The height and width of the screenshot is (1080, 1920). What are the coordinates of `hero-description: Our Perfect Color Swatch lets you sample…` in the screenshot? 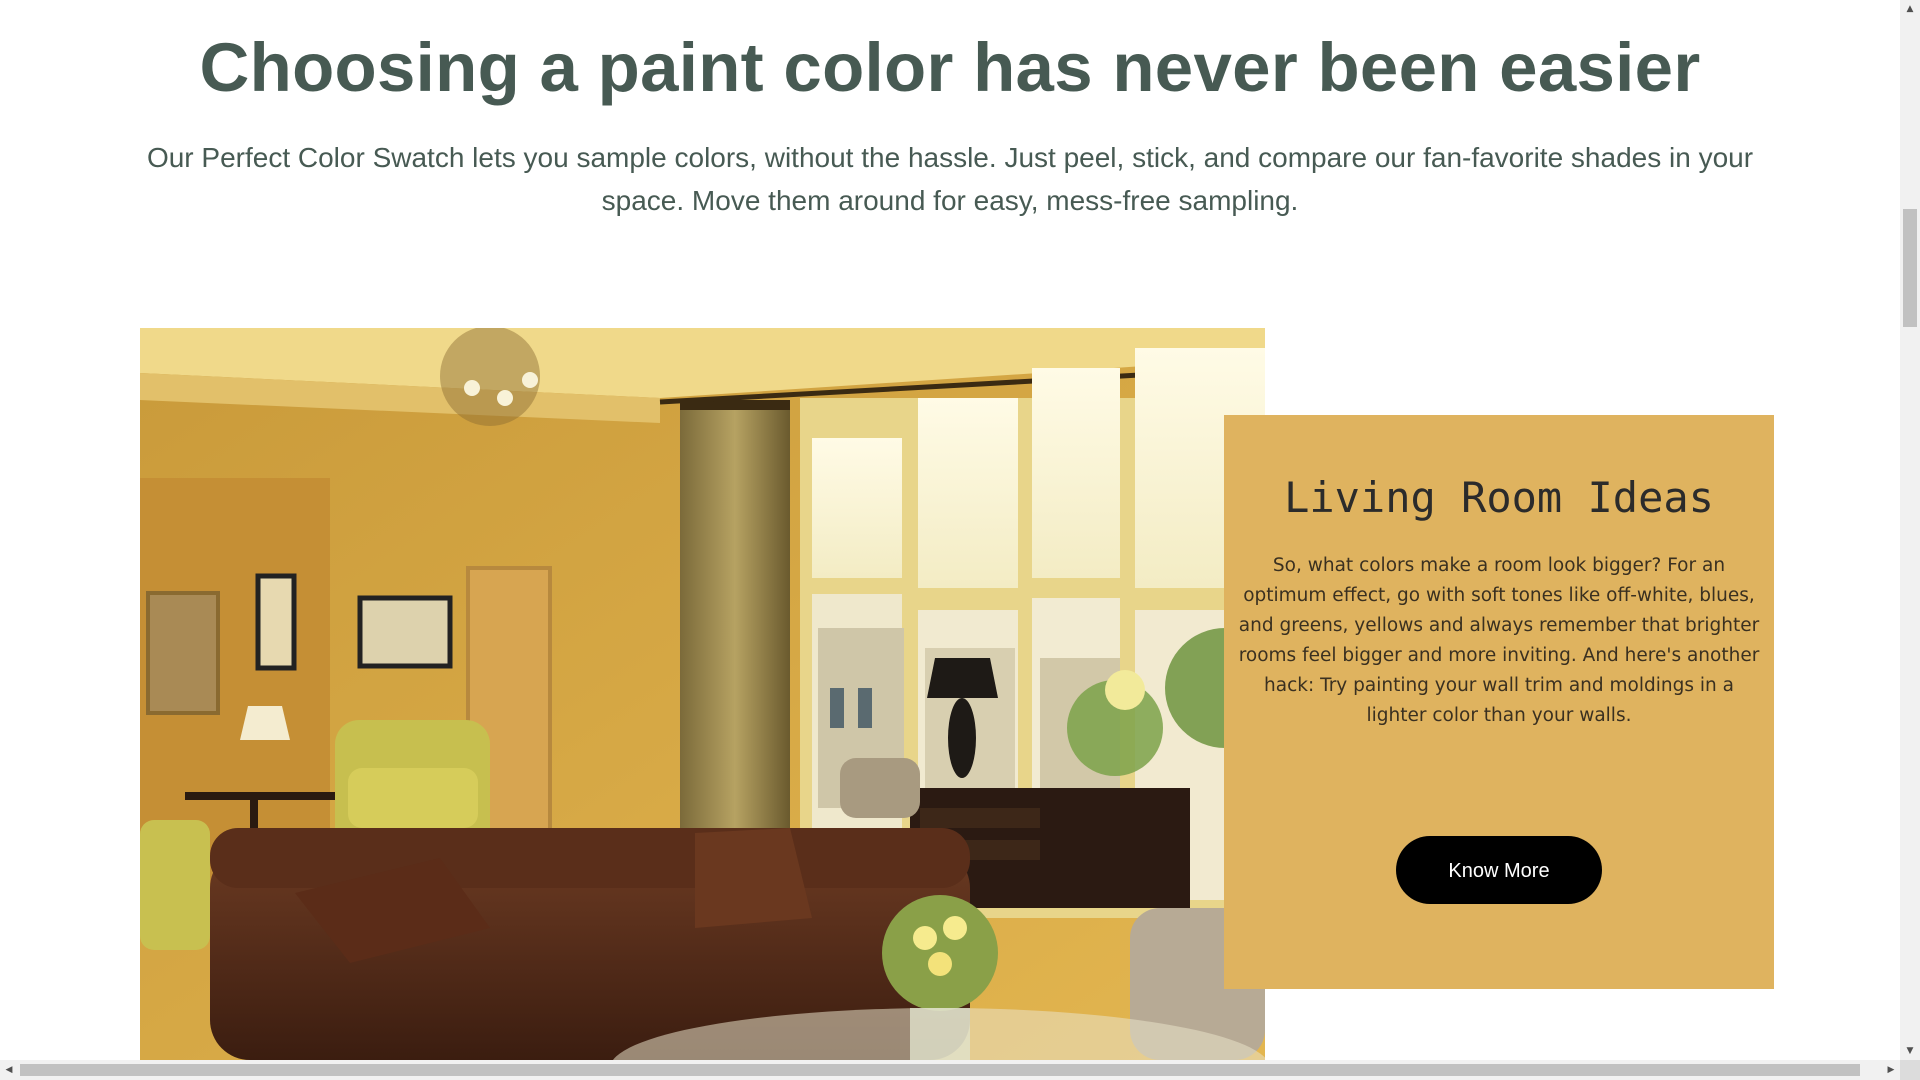 It's located at (950, 179).